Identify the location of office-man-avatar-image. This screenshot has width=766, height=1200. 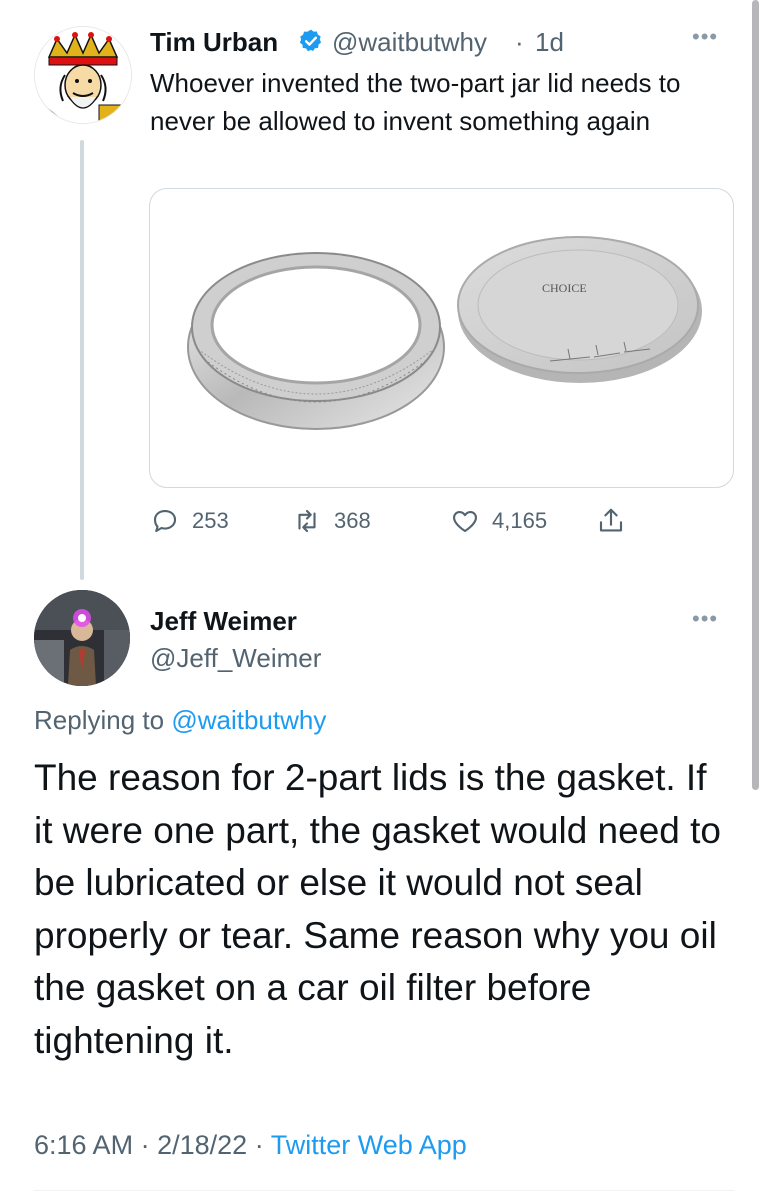
(82, 638).